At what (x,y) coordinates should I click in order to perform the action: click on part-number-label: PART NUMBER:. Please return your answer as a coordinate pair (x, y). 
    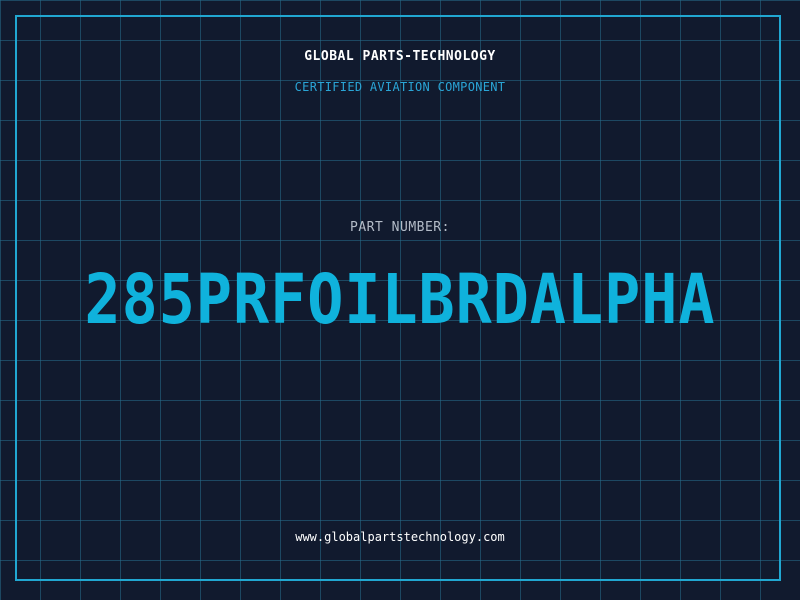
    Looking at the image, I should click on (400, 227).